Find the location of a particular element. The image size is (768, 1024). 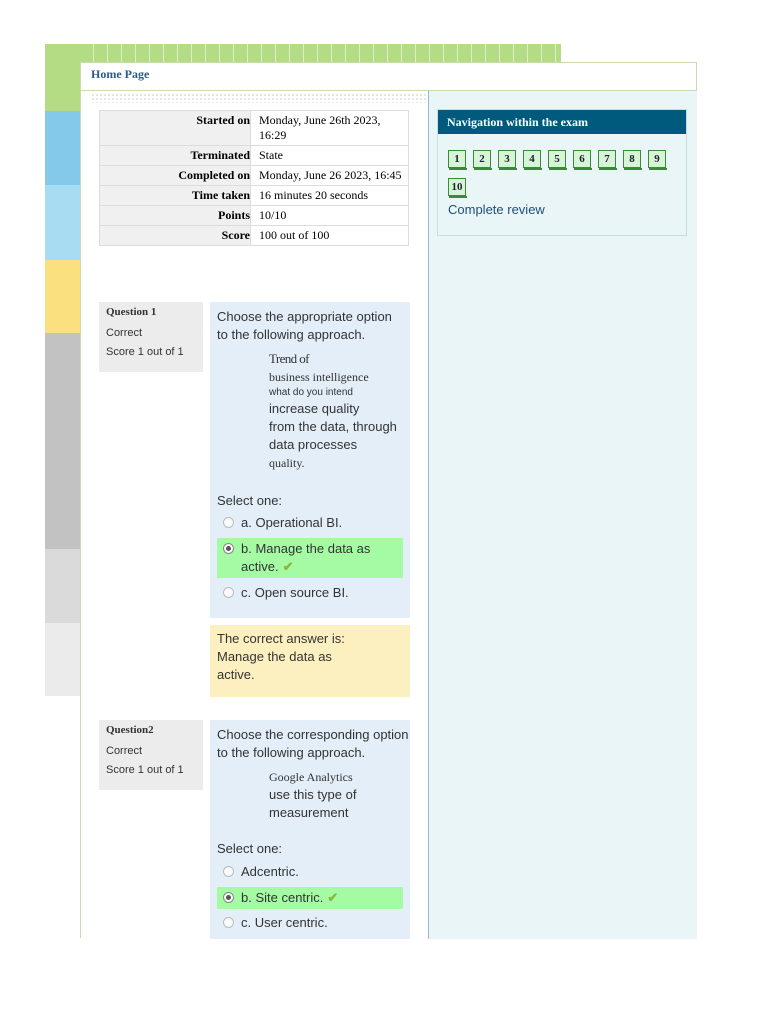

option-label: c. Open source BI. is located at coordinates (295, 592).